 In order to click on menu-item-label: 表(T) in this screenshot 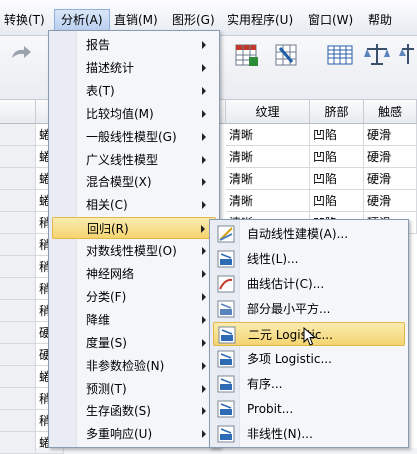, I will do `click(100, 90)`.